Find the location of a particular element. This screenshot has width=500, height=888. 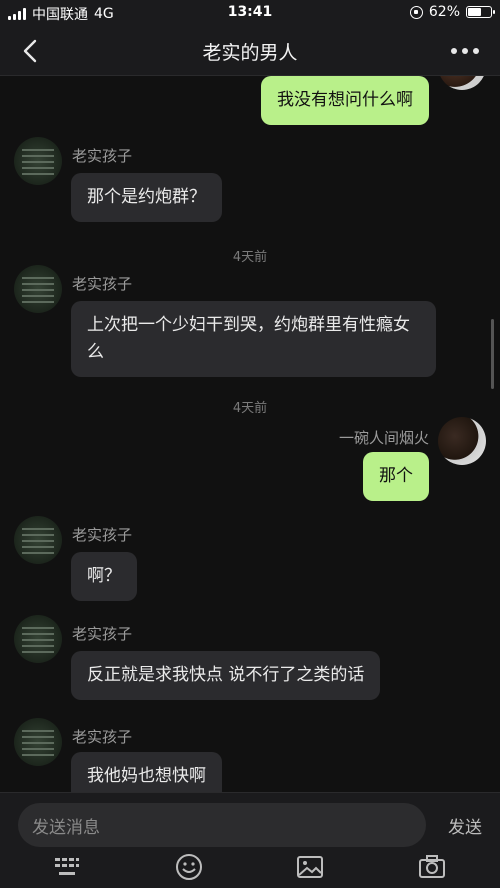

status-bar: 中国联通 4G 13:41 62% is located at coordinates (250, 13).